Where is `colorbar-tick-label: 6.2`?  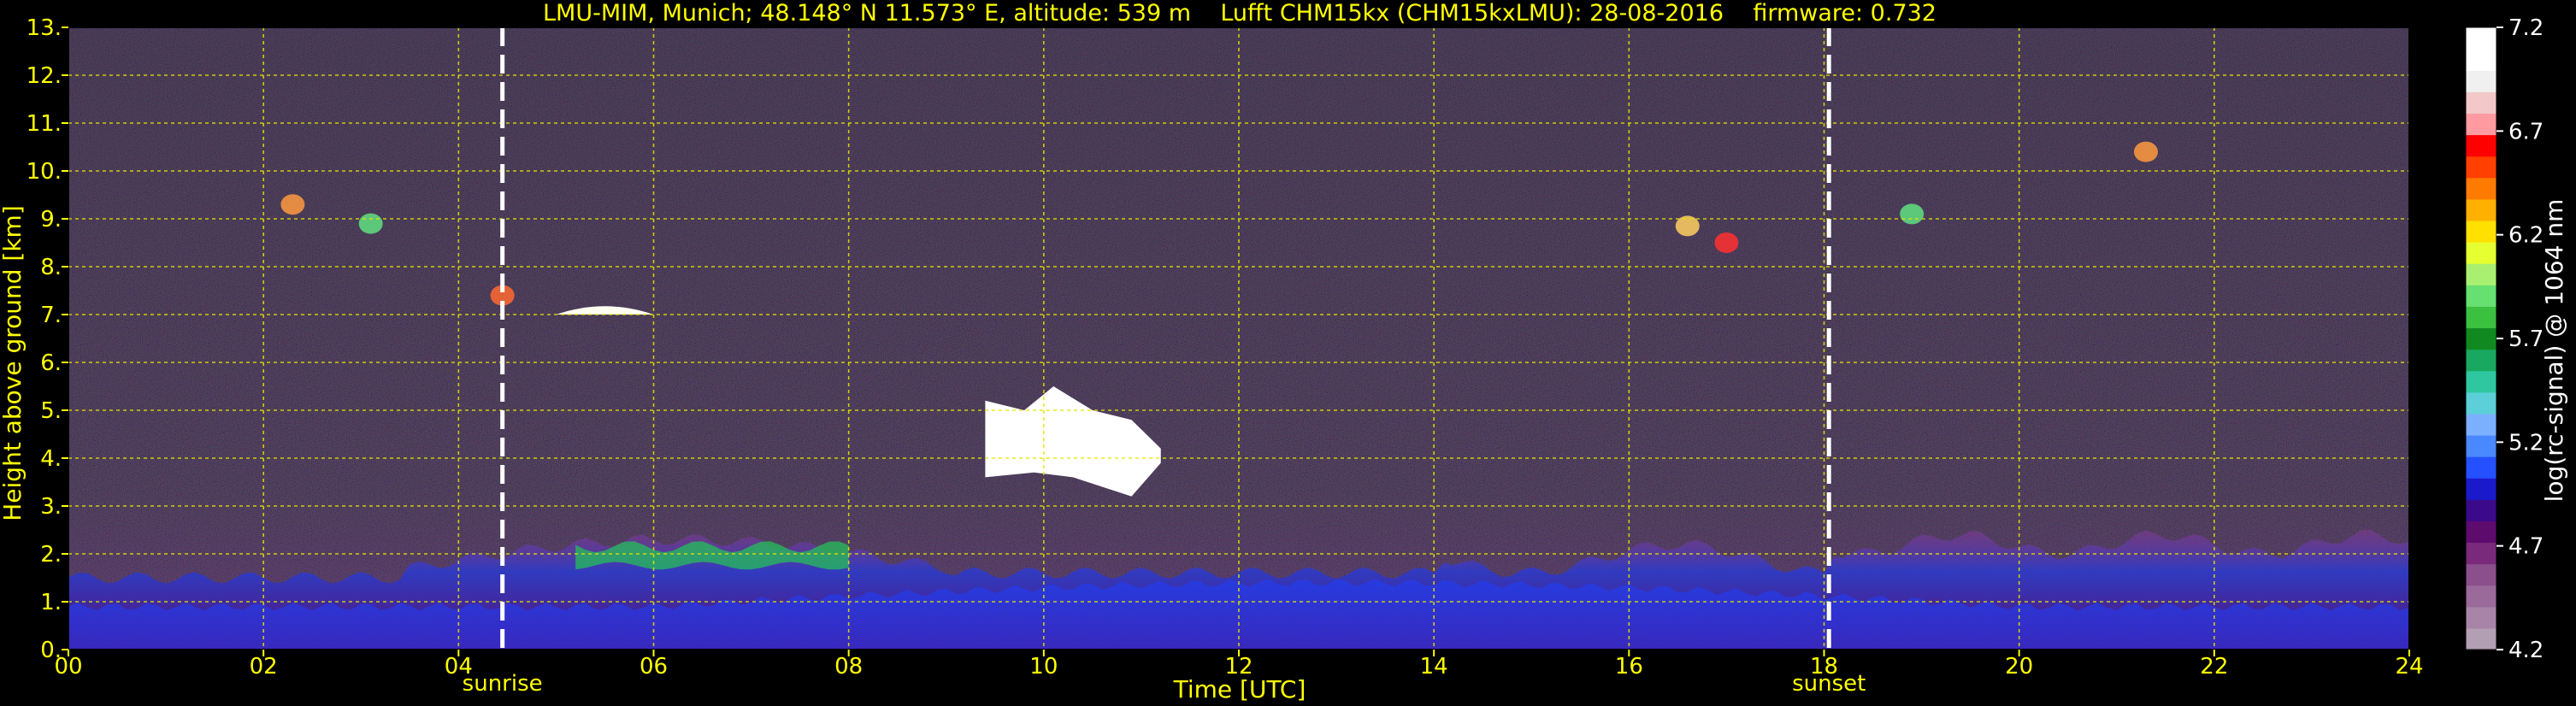 colorbar-tick-label: 6.2 is located at coordinates (2526, 236).